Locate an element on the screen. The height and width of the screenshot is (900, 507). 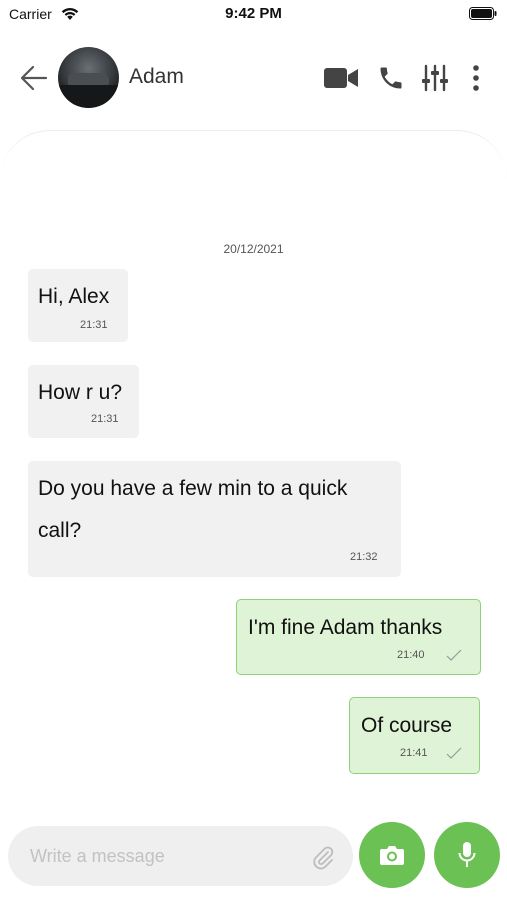
message-bubble-incoming: Hi, Alex 21:31 is located at coordinates (78, 305).